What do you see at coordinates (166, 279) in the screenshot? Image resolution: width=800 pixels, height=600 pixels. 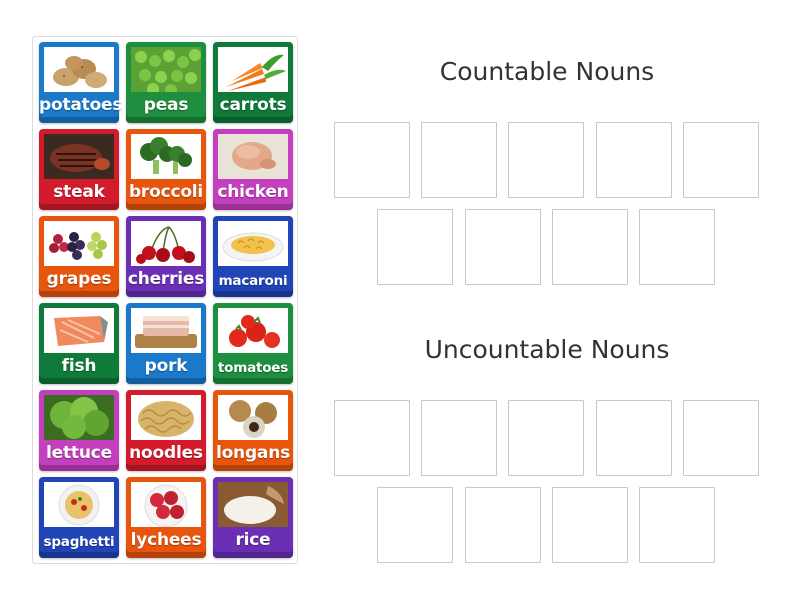 I see `card-label: cherries` at bounding box center [166, 279].